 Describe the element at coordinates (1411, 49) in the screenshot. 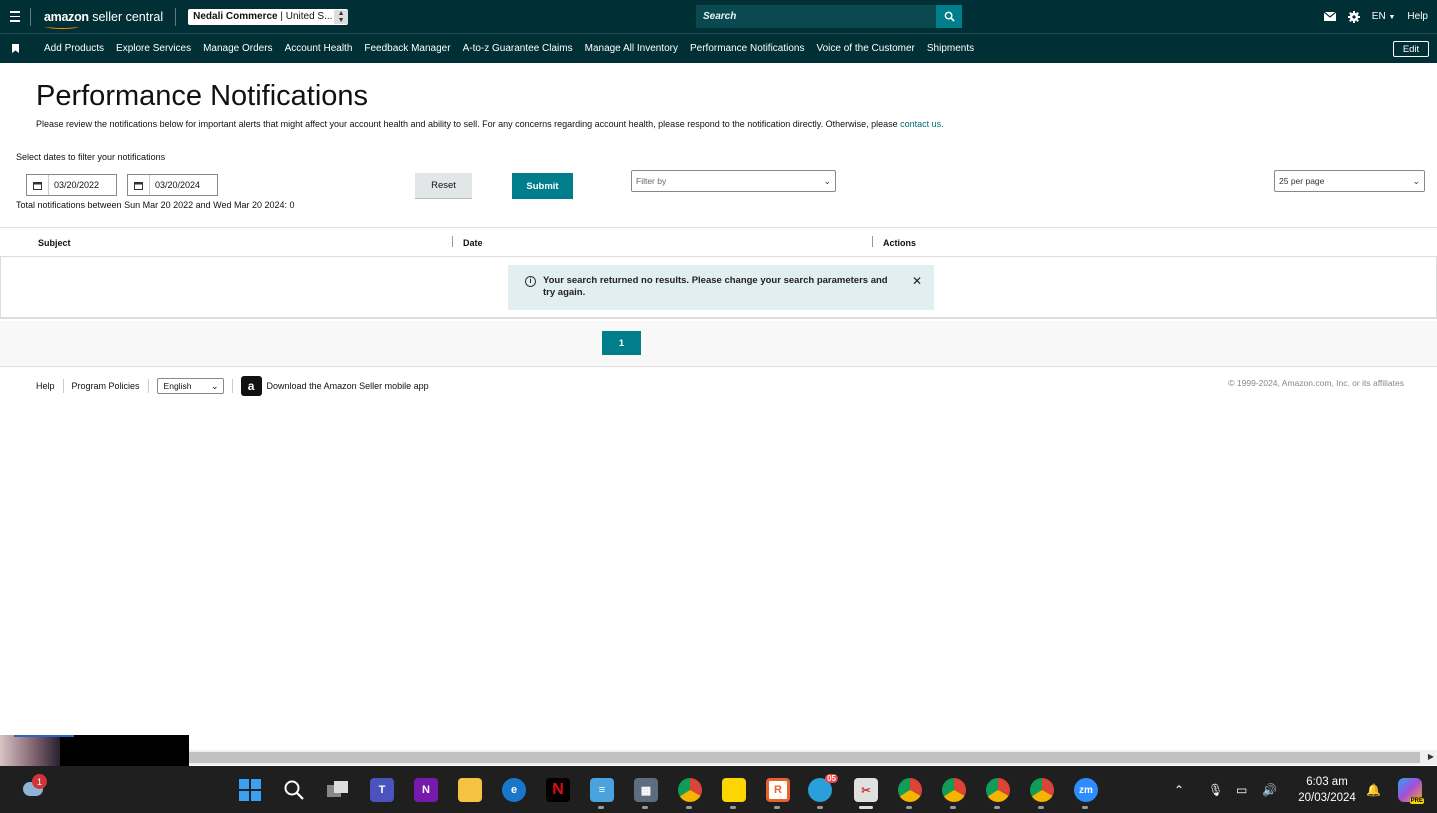

I see `edit-nav-button: Edit` at that location.